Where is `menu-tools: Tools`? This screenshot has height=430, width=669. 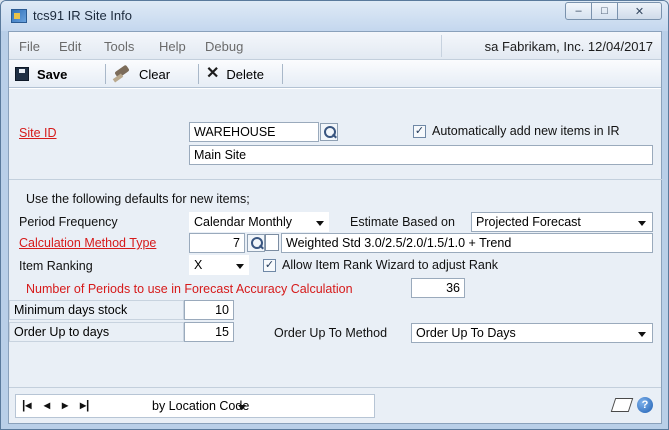 menu-tools: Tools is located at coordinates (119, 46).